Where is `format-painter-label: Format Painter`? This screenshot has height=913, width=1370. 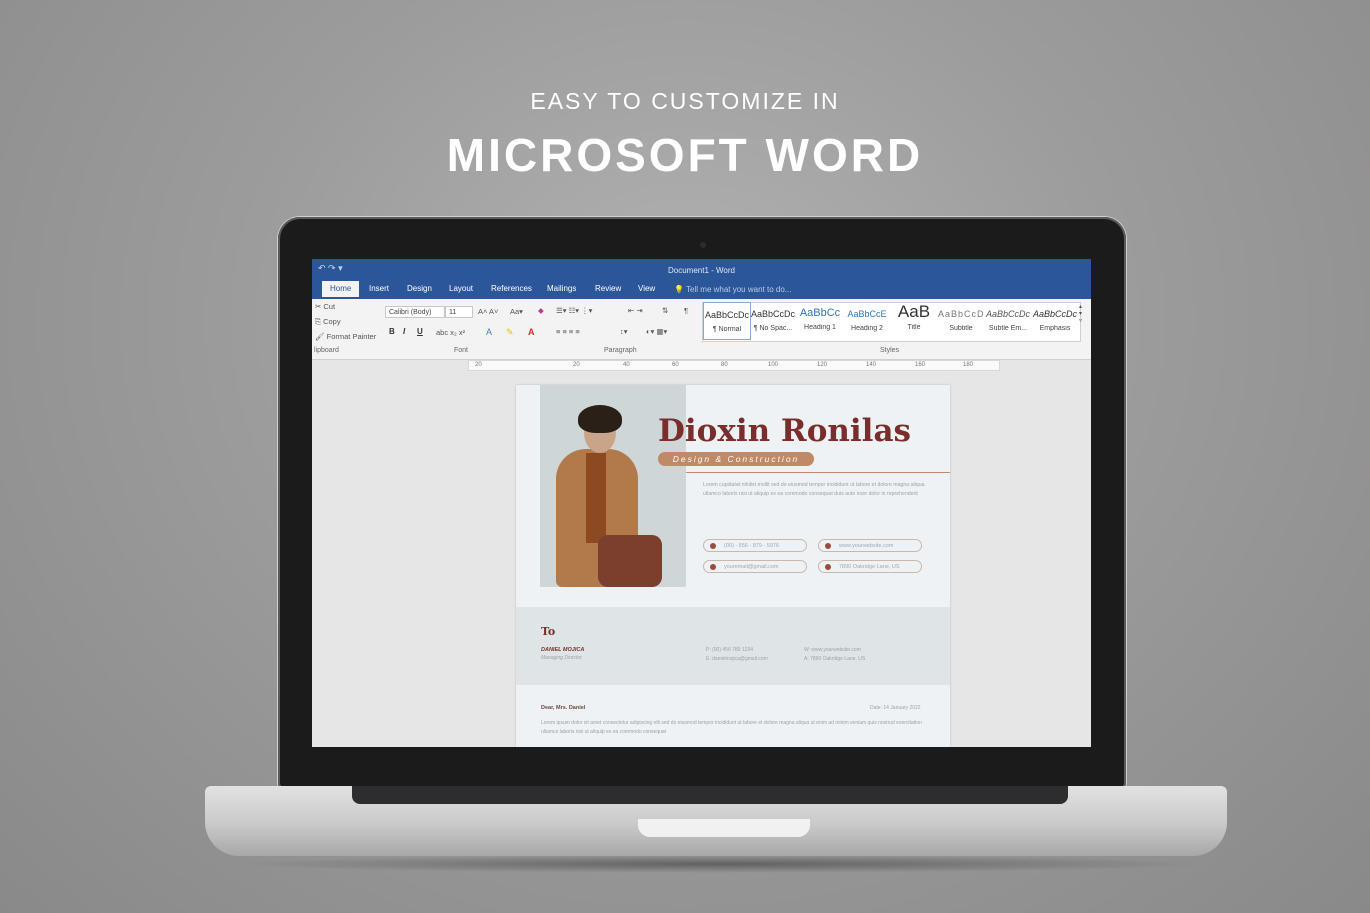 format-painter-label: Format Painter is located at coordinates (351, 336).